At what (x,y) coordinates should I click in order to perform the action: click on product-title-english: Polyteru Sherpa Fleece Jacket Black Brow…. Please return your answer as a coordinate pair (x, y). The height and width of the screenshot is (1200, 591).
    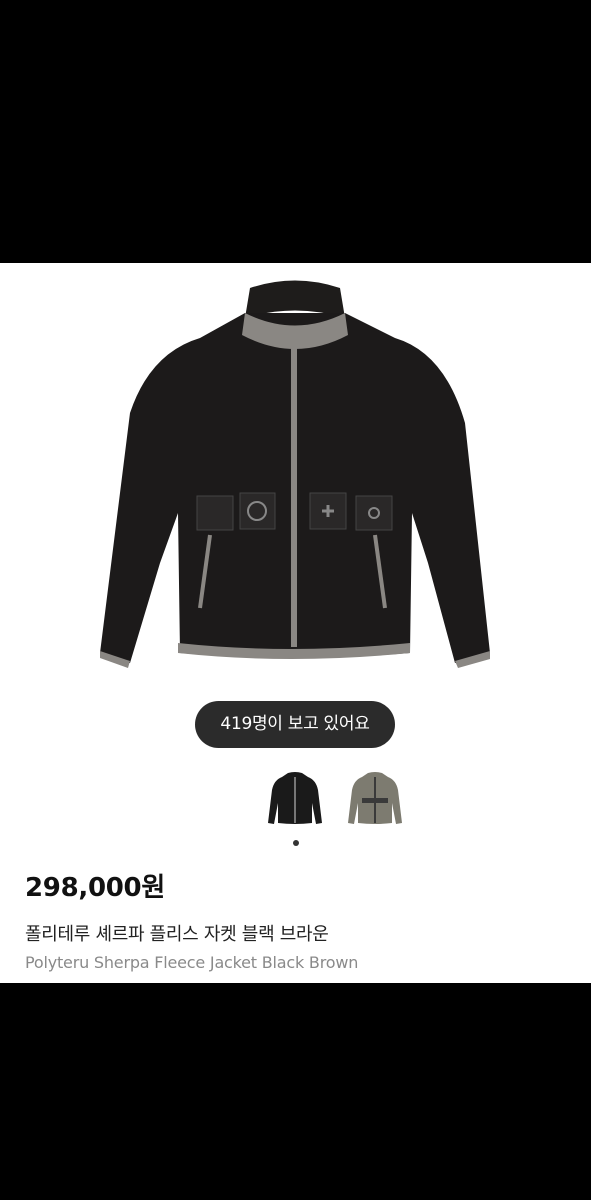
    Looking at the image, I should click on (192, 962).